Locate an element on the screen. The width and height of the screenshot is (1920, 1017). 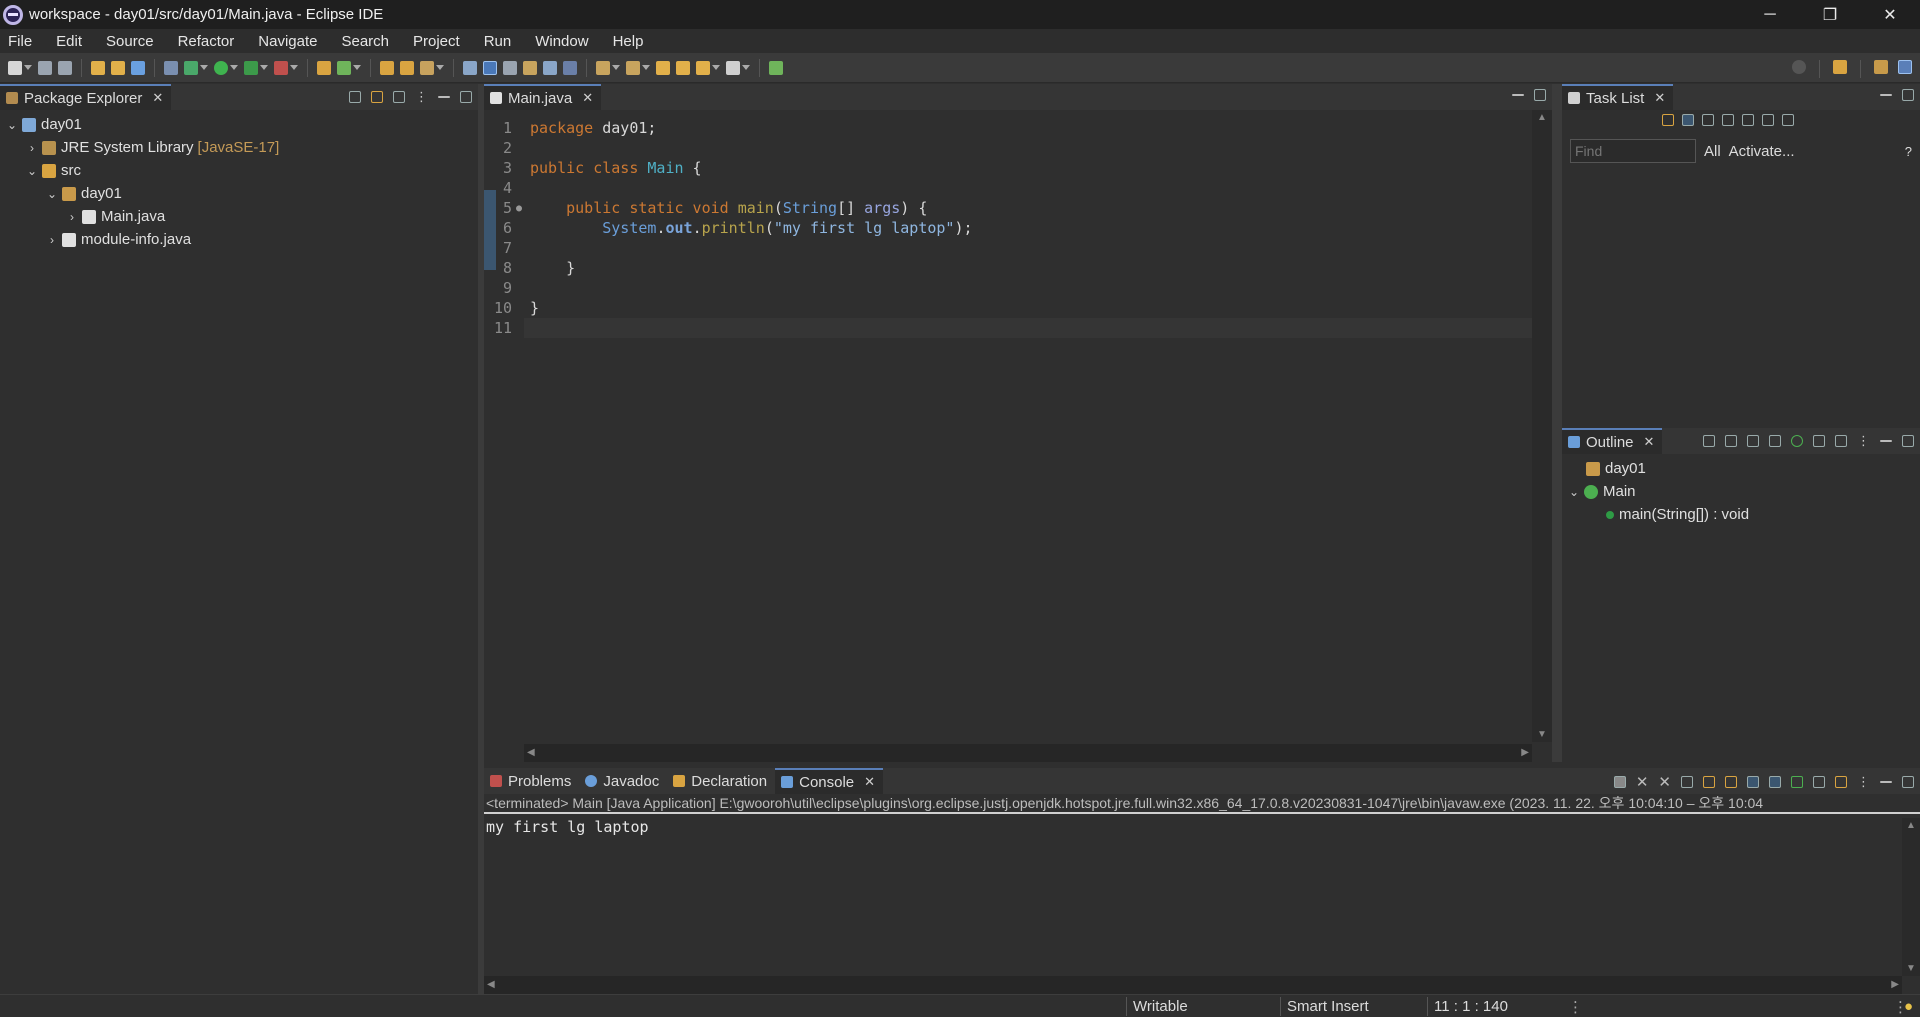
categorized-icon is located at coordinates (1688, 120).